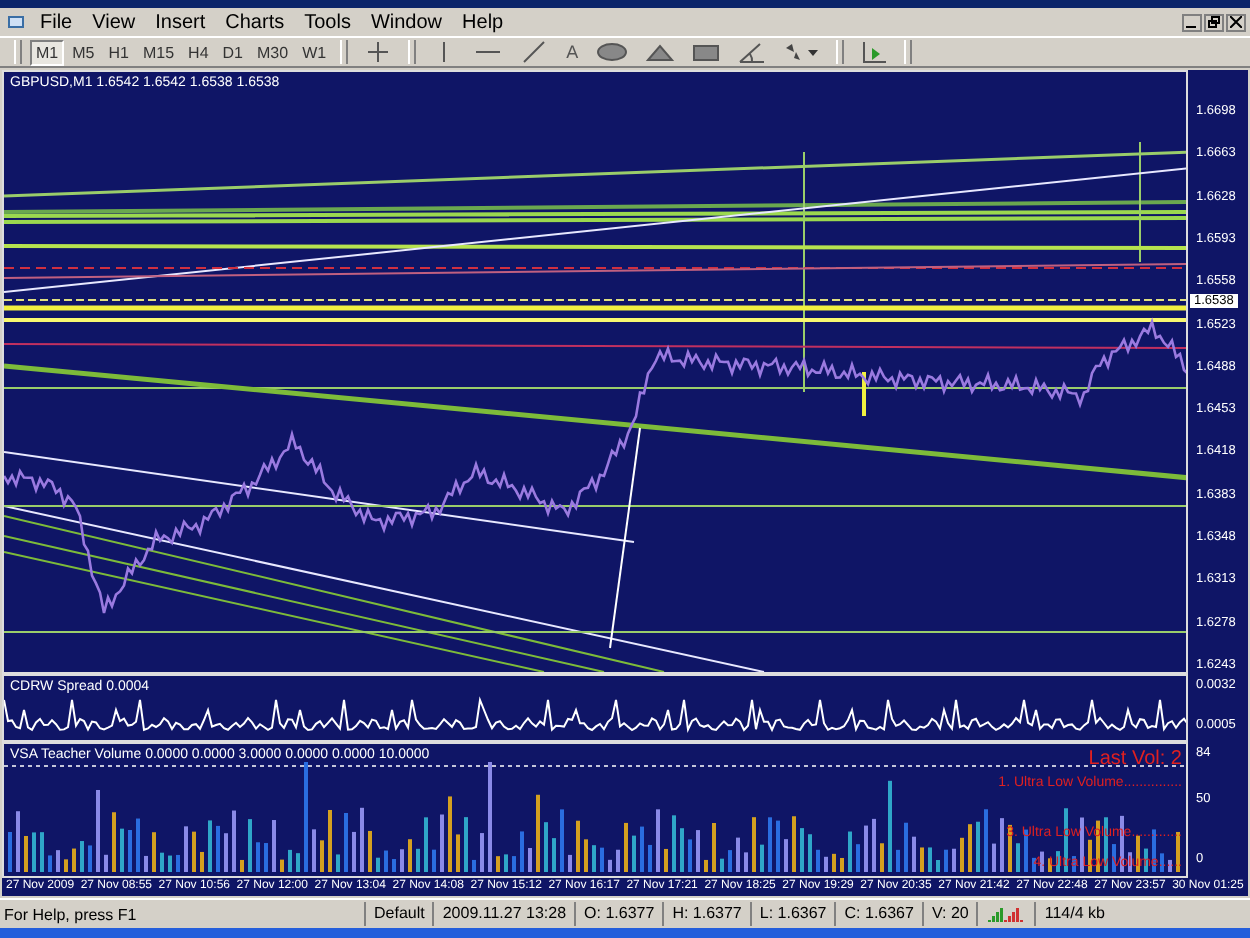  I want to click on status-field: O: 1.6377, so click(618, 914).